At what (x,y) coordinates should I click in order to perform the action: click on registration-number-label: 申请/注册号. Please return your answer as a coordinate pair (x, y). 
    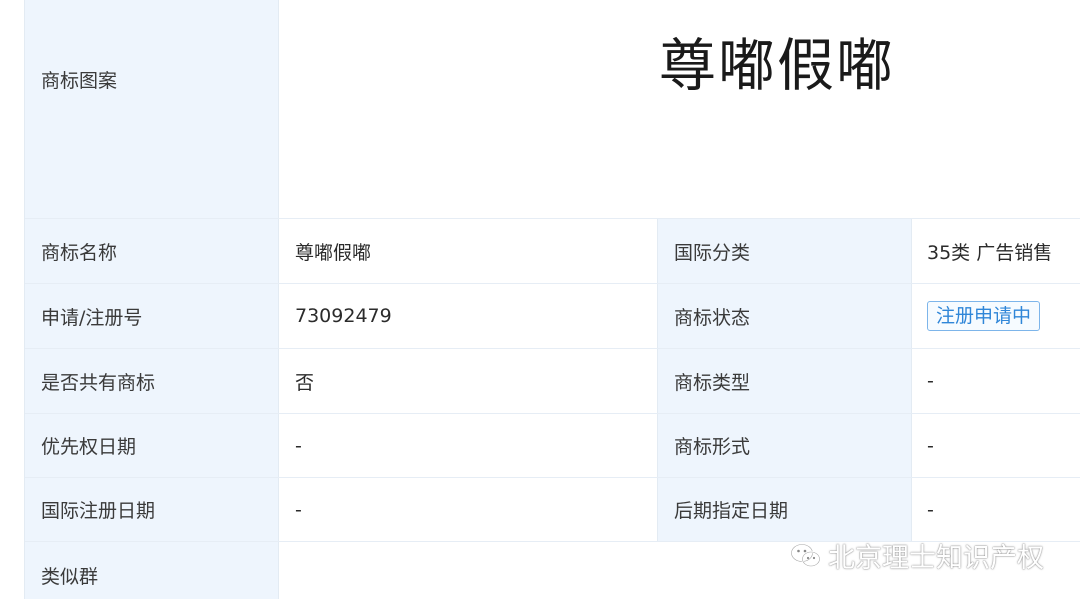
    Looking at the image, I should click on (152, 316).